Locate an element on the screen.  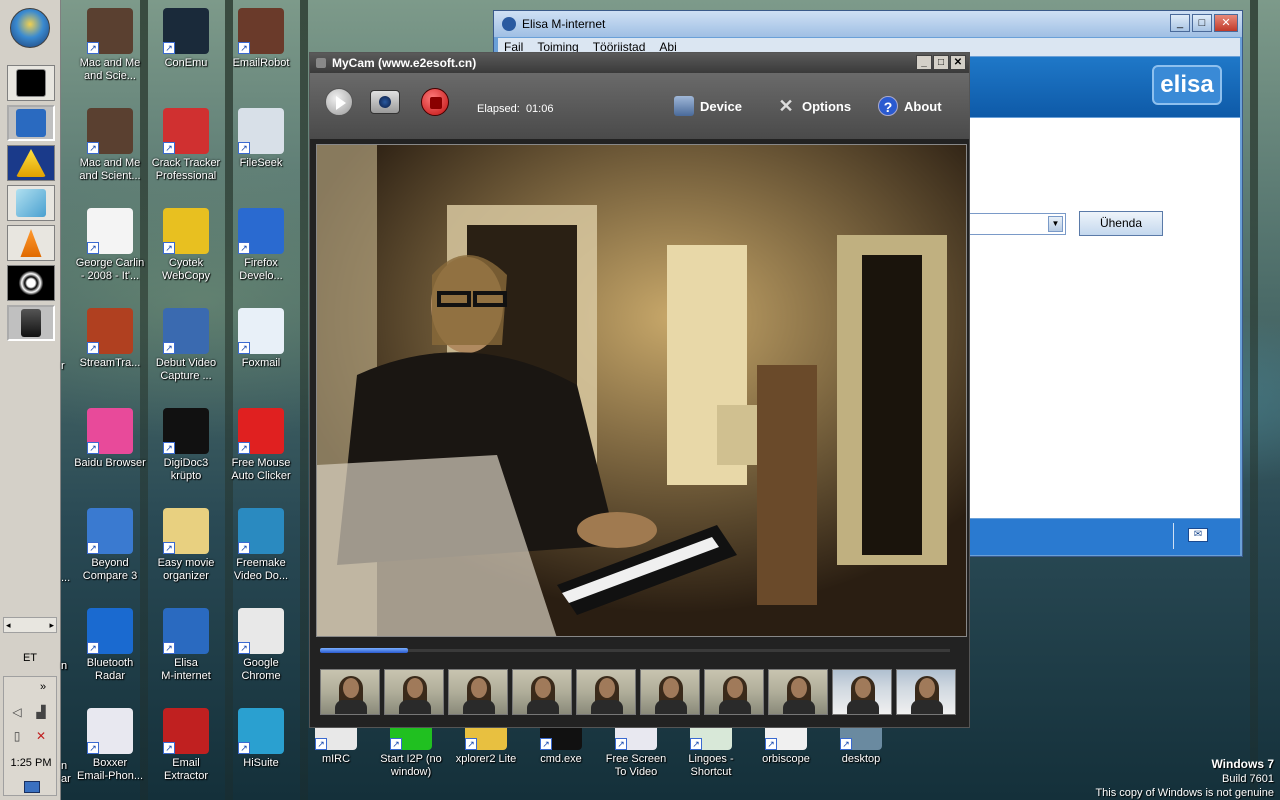
desktop-icon: ↗ DigiDoc3 krüpto is located at coordinates (186, 445).